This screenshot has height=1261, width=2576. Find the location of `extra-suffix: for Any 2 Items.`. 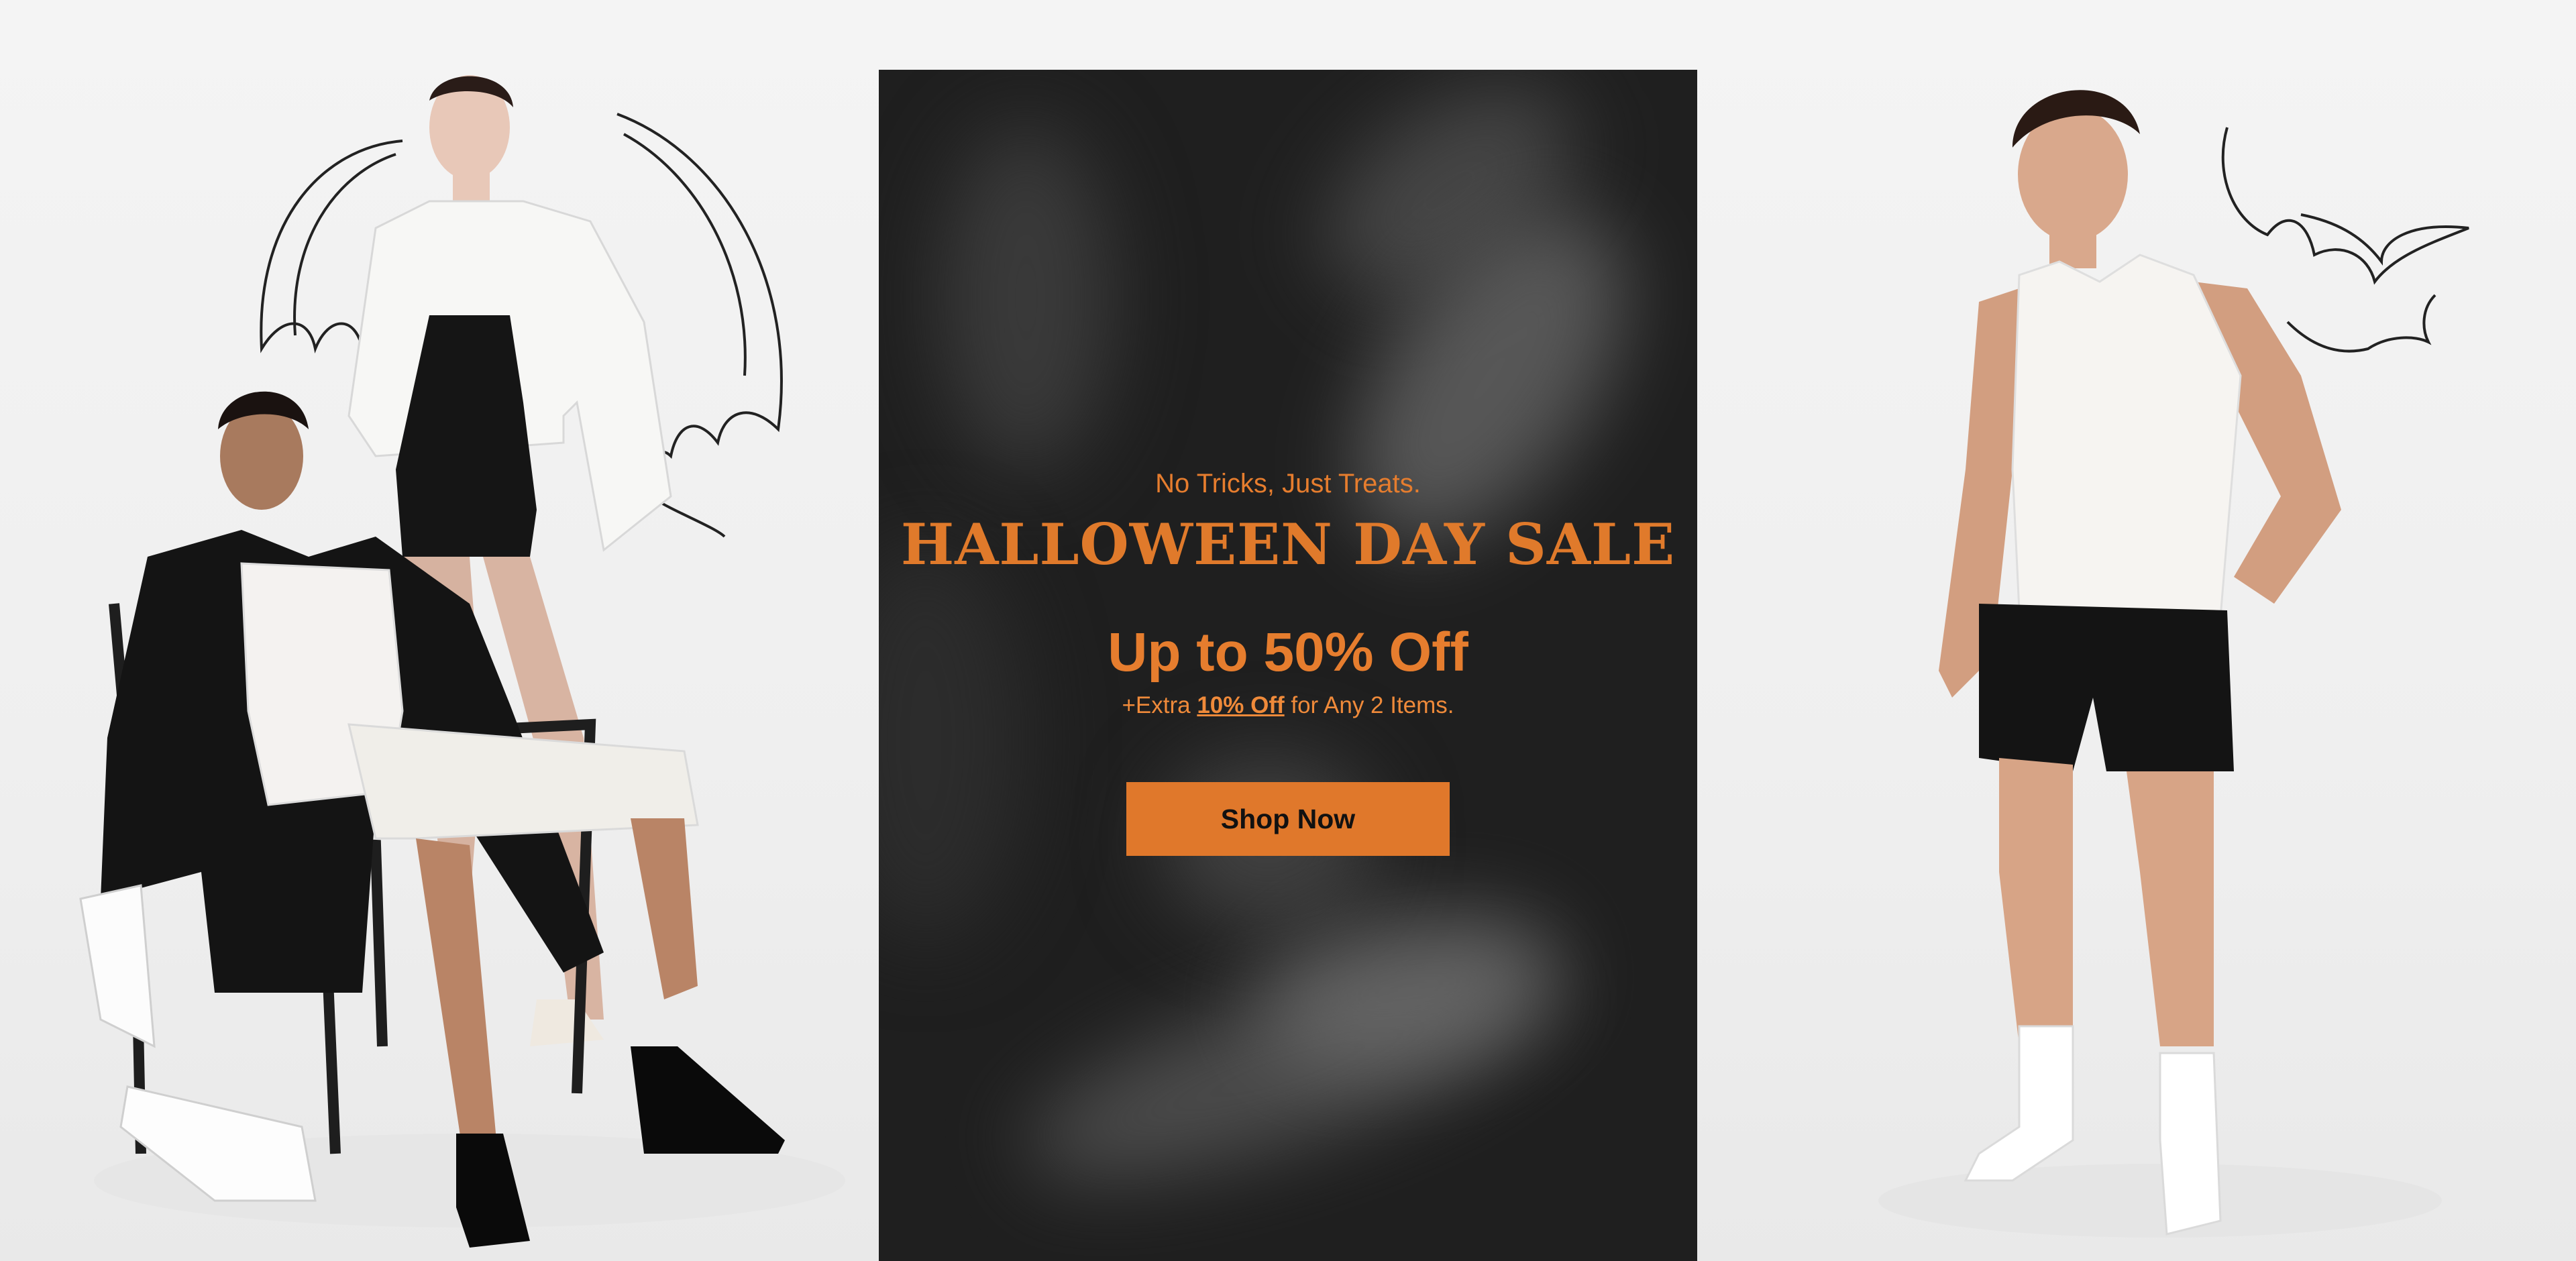

extra-suffix: for Any 2 Items. is located at coordinates (1369, 705).